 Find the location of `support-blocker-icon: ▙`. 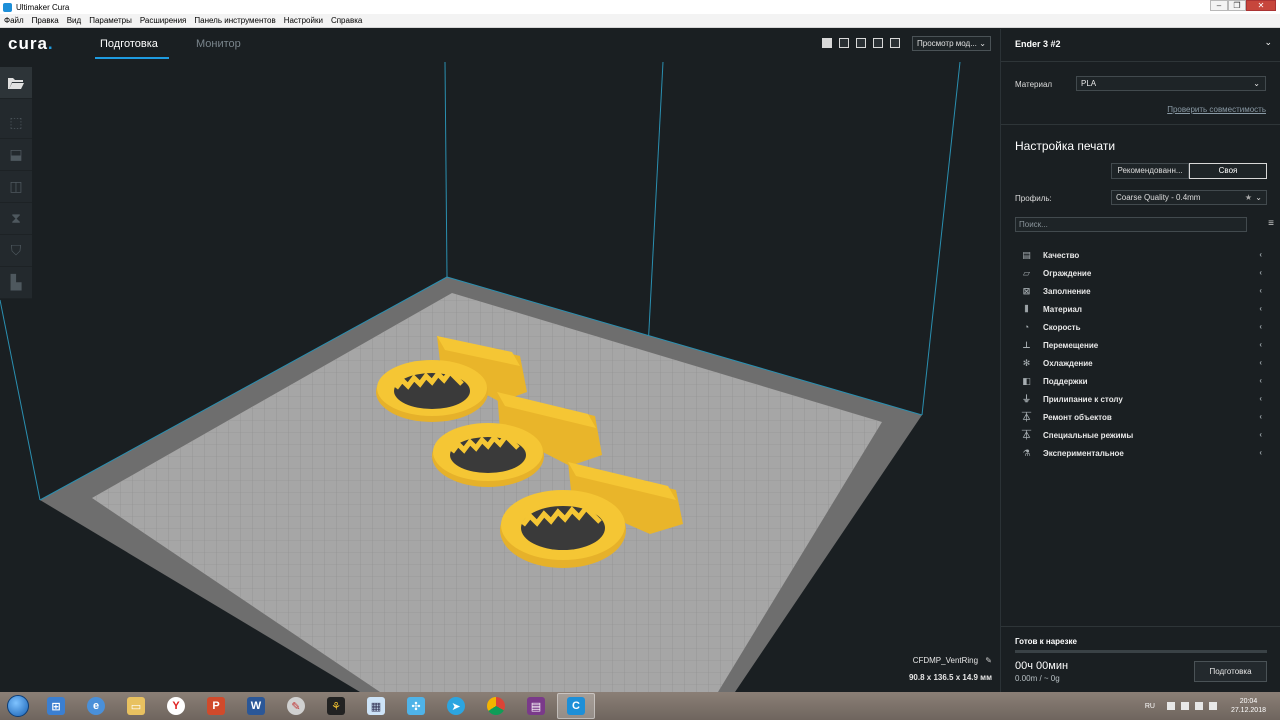

support-blocker-icon: ▙ is located at coordinates (16, 283).